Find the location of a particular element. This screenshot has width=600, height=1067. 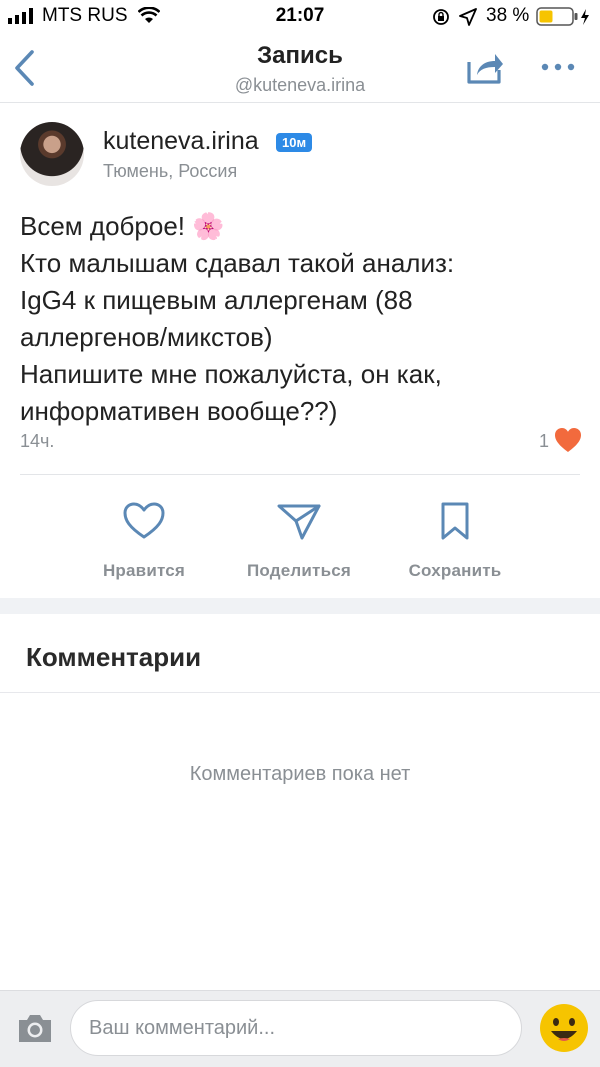

post-time: 14ч. is located at coordinates (37, 441).